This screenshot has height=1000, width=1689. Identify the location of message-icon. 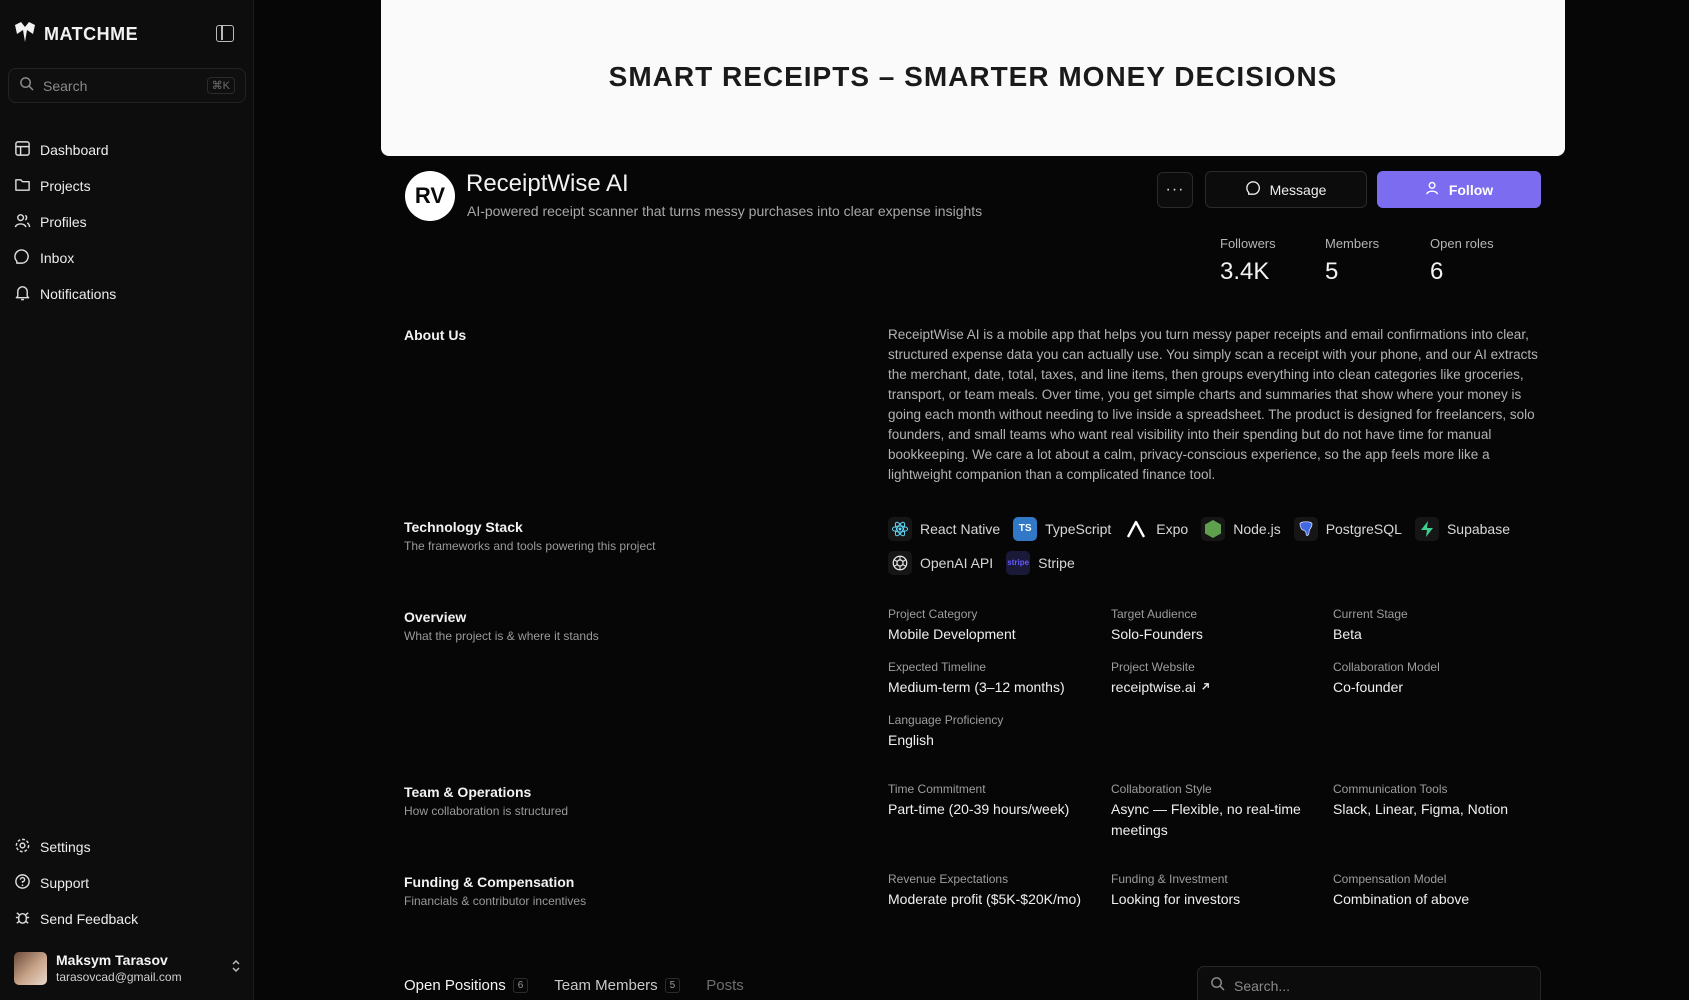
(1253, 189).